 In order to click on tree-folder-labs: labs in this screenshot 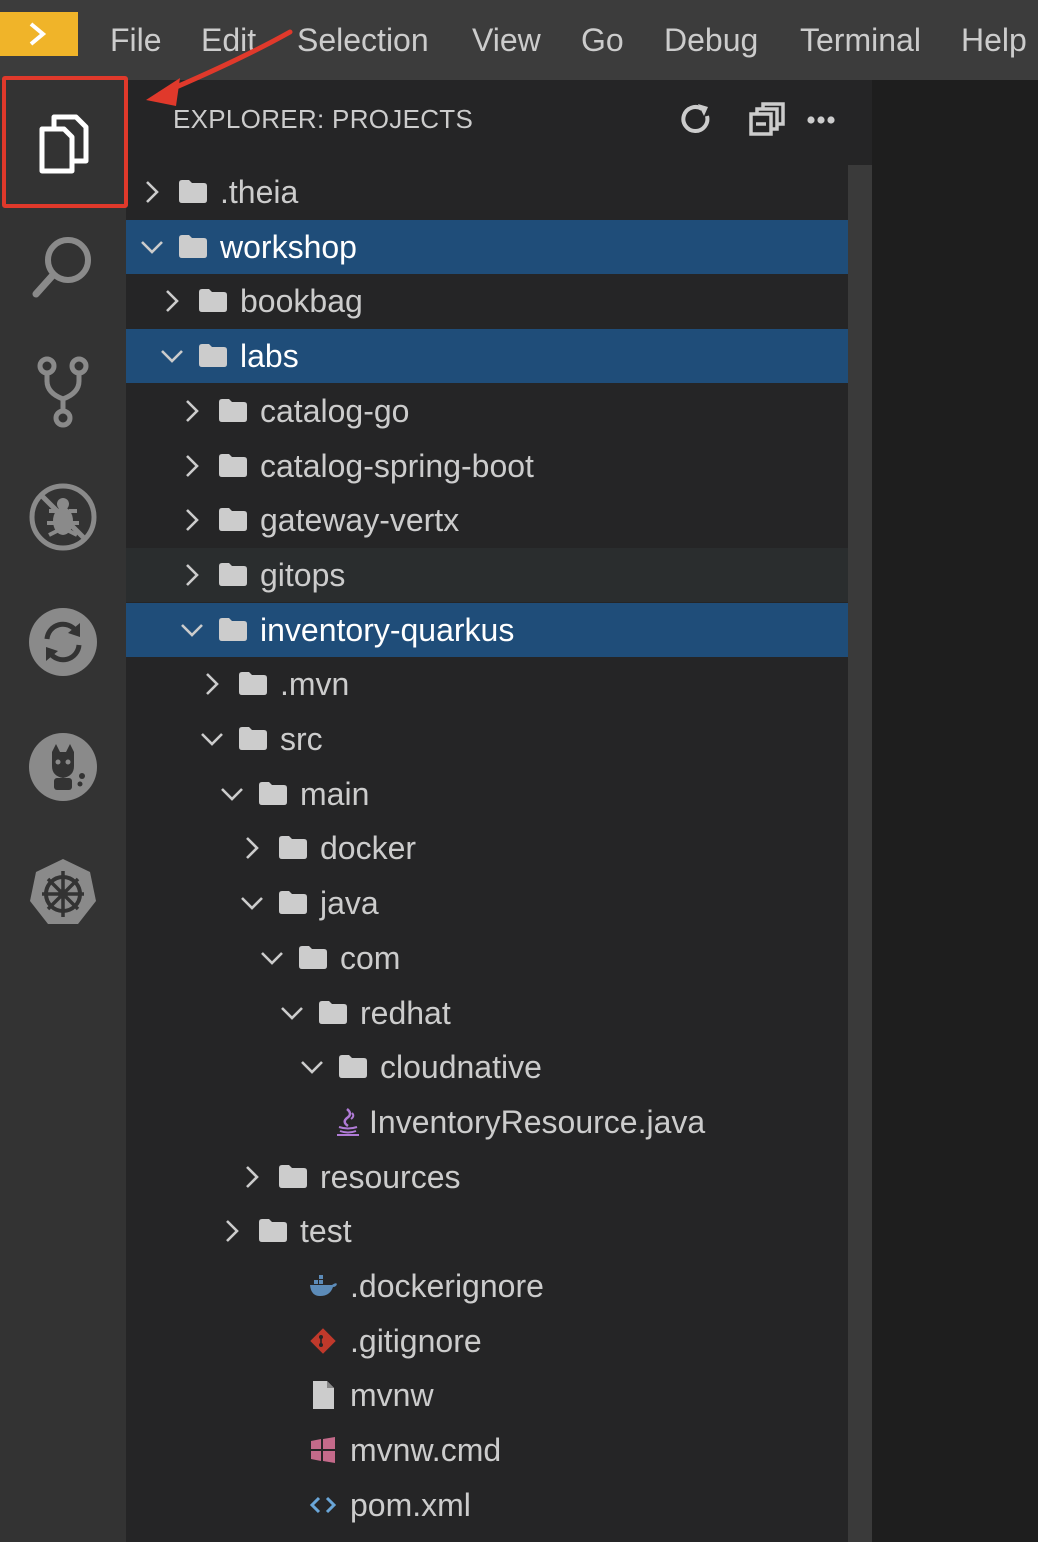, I will do `click(499, 356)`.